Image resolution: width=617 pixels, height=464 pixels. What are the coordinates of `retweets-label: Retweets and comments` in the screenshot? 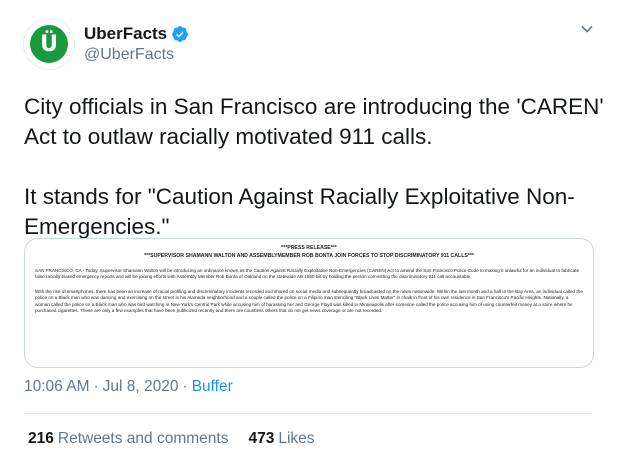 It's located at (143, 438).